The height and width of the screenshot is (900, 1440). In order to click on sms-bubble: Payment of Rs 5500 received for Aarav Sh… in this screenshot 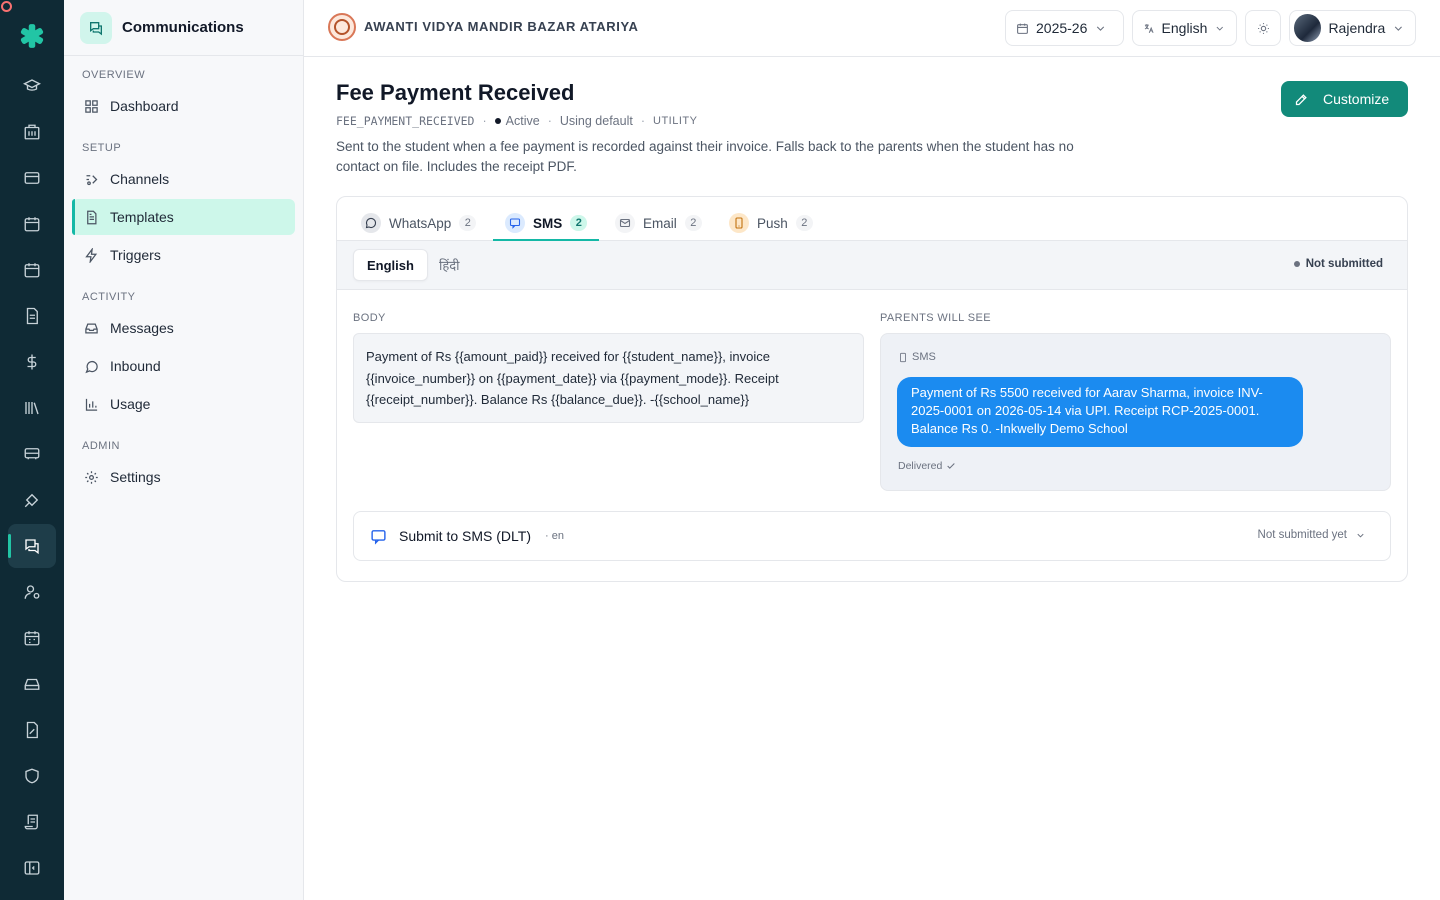, I will do `click(1100, 412)`.